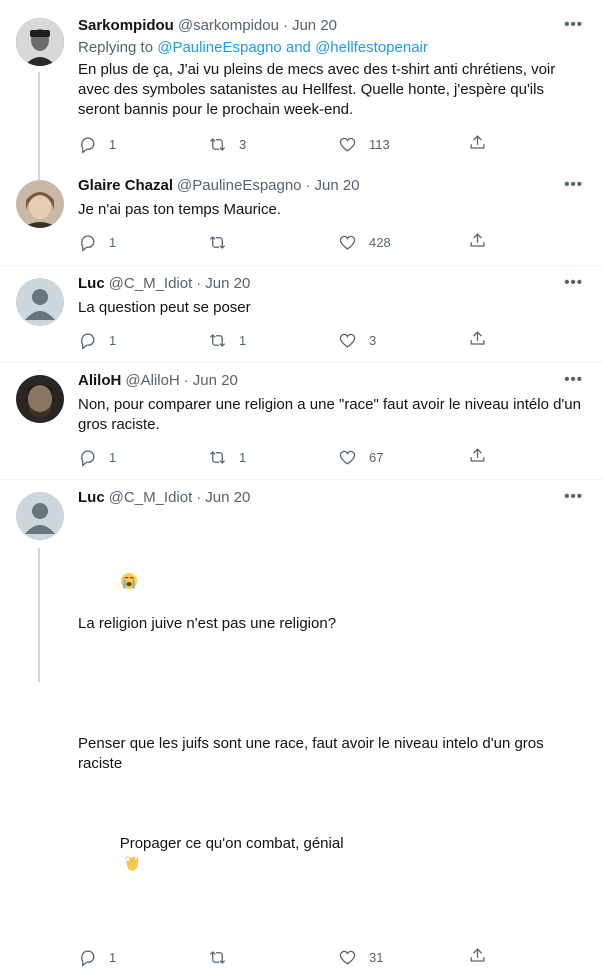 Image resolution: width=603 pixels, height=968 pixels. What do you see at coordinates (99, 381) in the screenshot?
I see `display-name: AliloH` at bounding box center [99, 381].